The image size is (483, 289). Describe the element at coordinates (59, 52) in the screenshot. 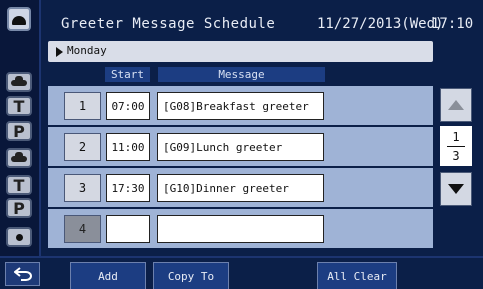

I see `expand-arrow-icon` at that location.